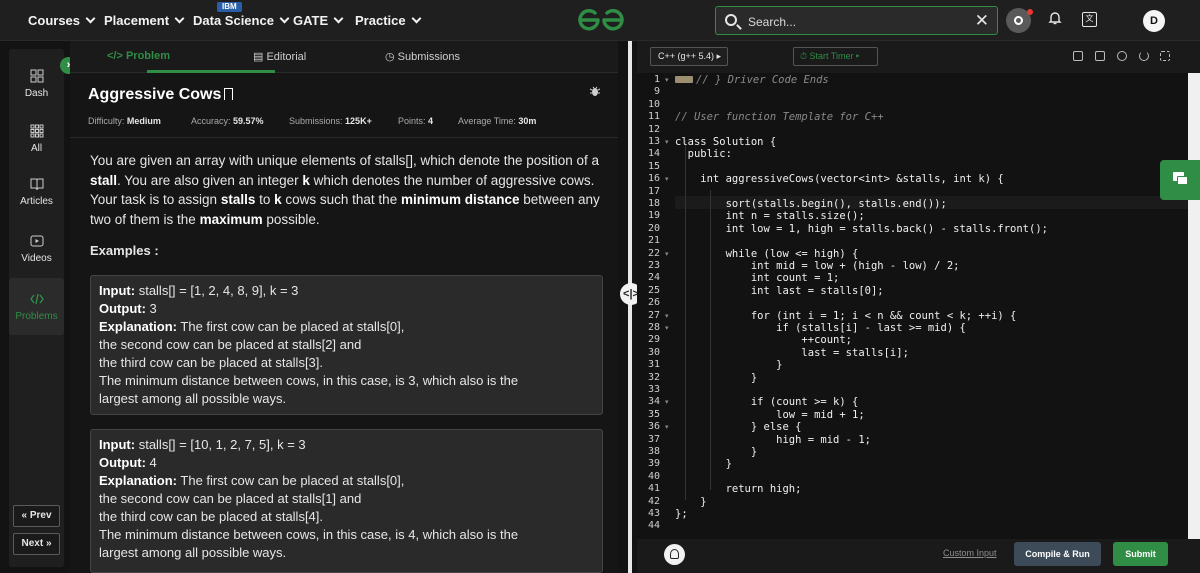  I want to click on code-icon, so click(36, 299).